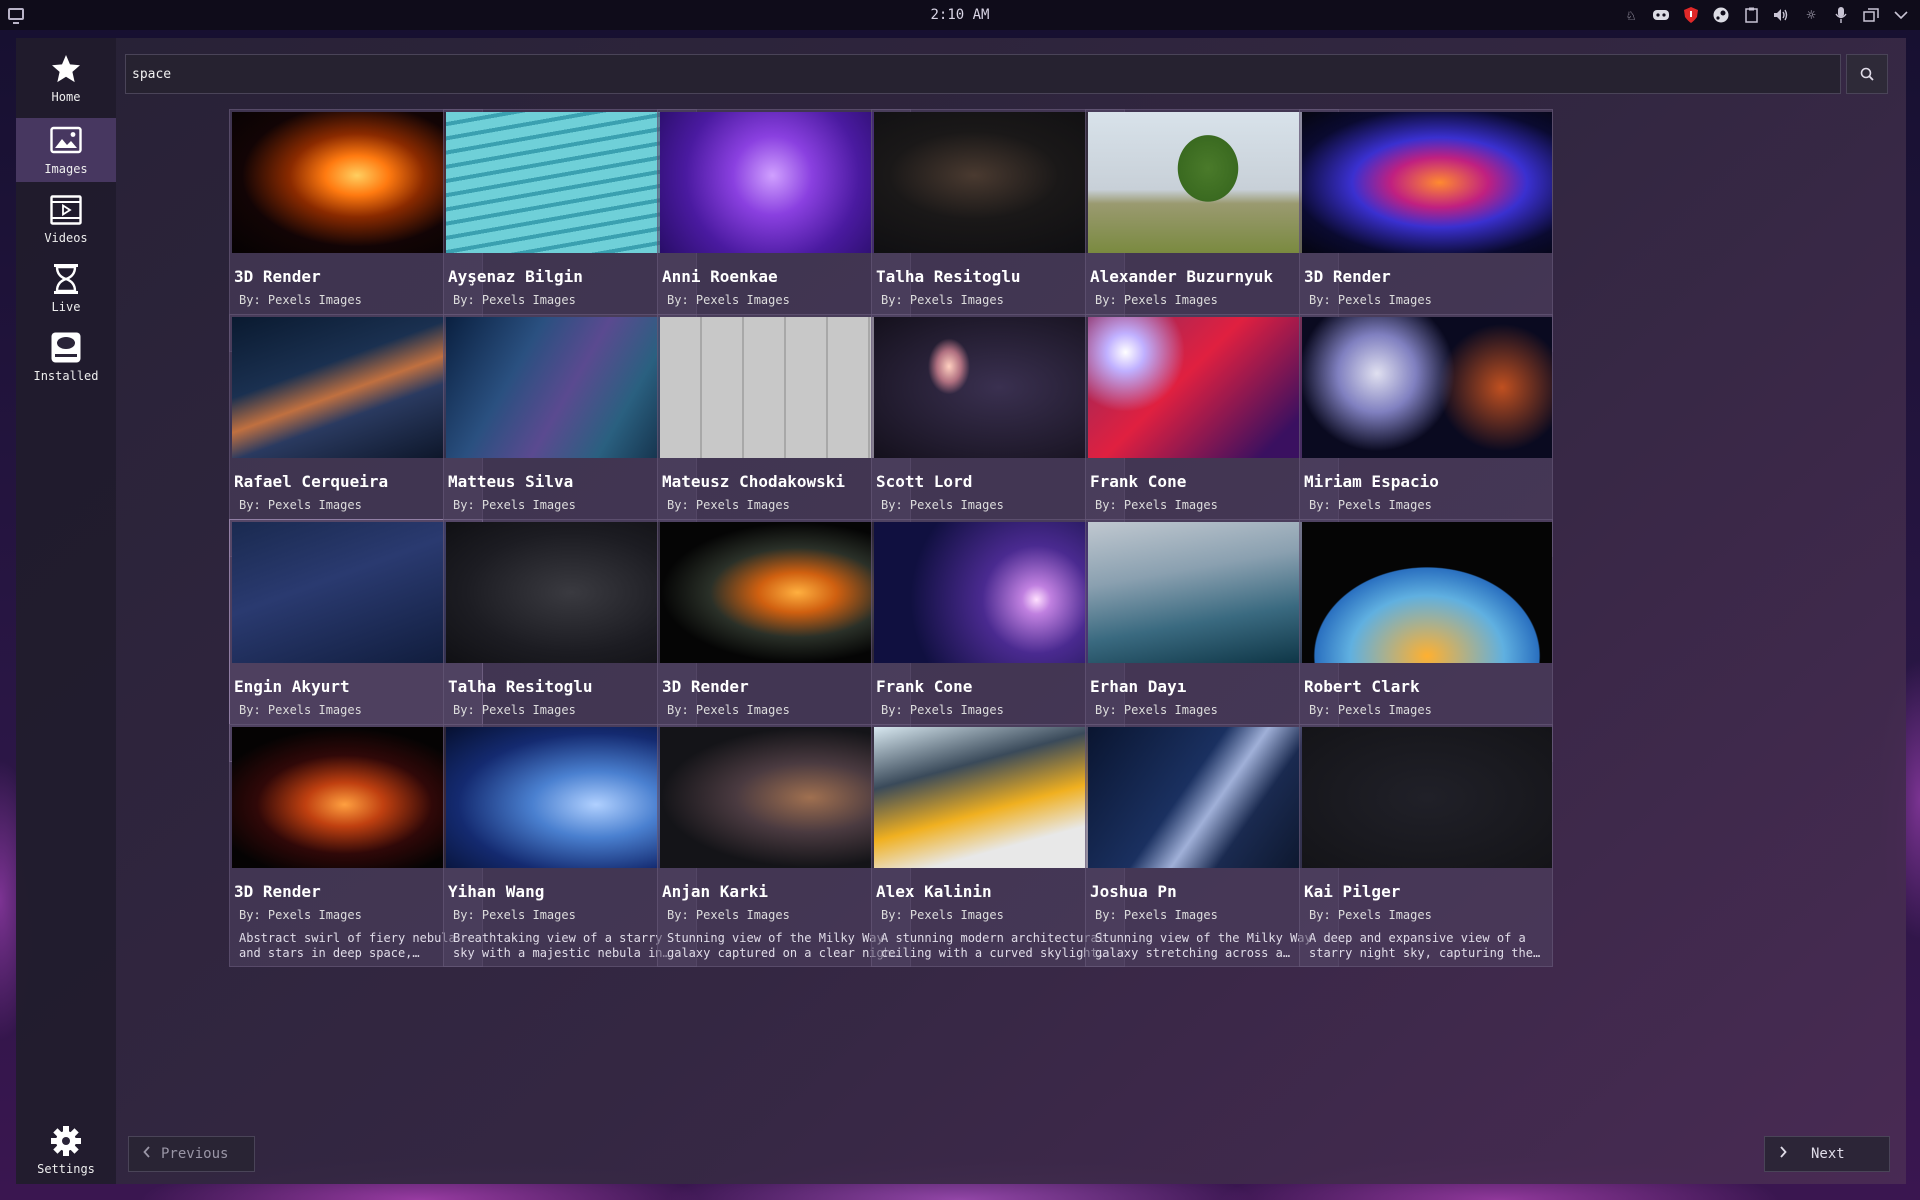  I want to click on nav-label: Live, so click(66, 307).